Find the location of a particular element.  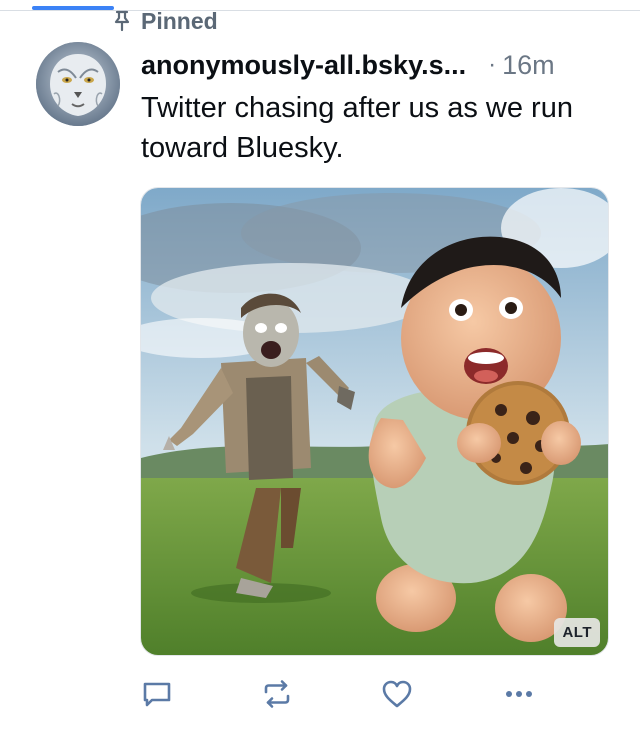

like-button is located at coordinates (397, 694).